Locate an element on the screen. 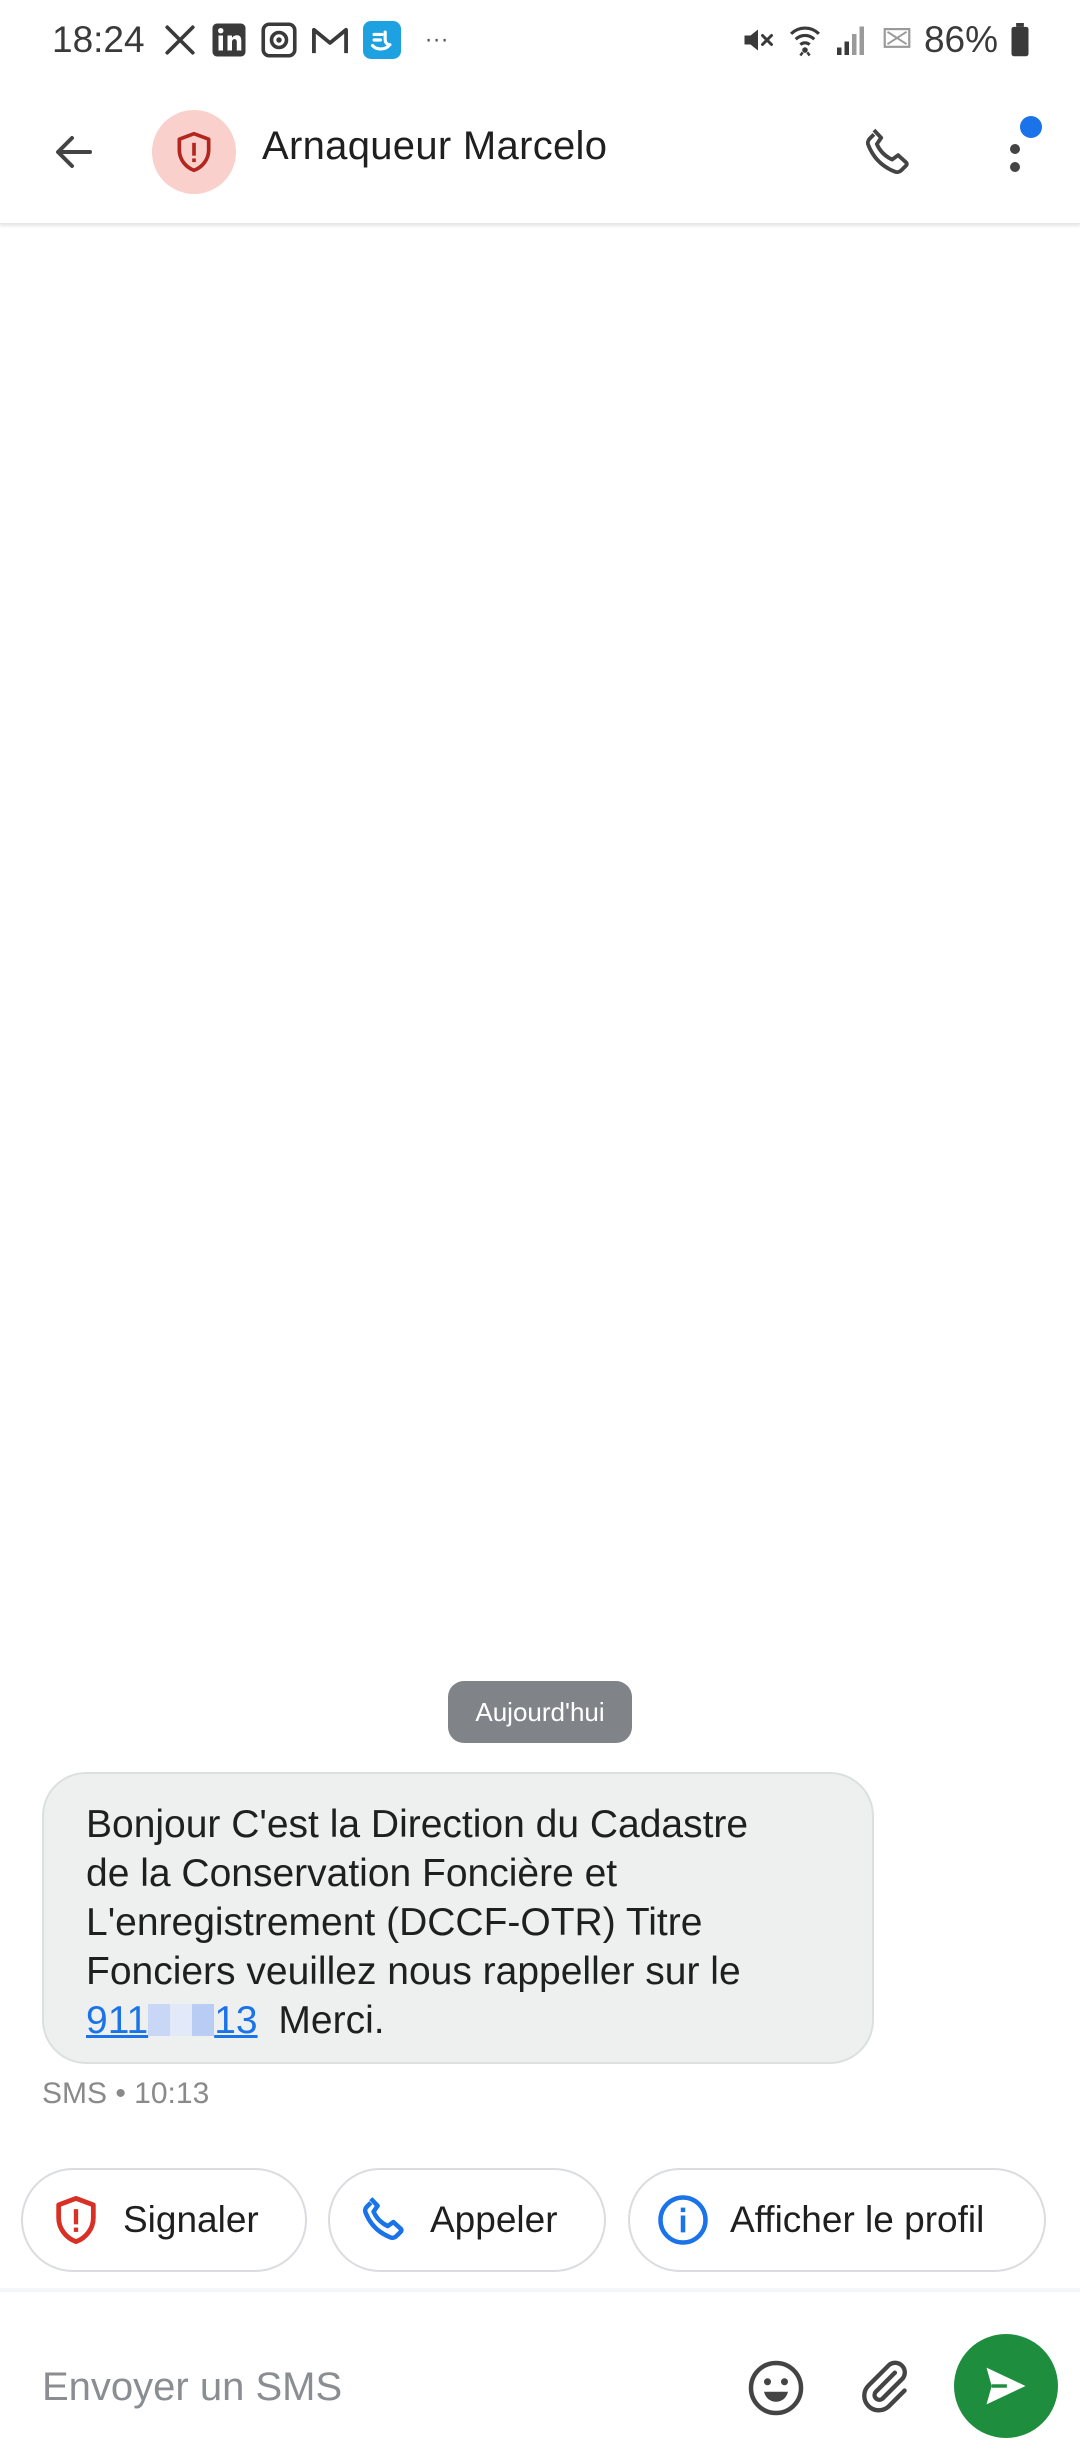 Image resolution: width=1080 pixels, height=2460 pixels. send-button is located at coordinates (1006, 2386).